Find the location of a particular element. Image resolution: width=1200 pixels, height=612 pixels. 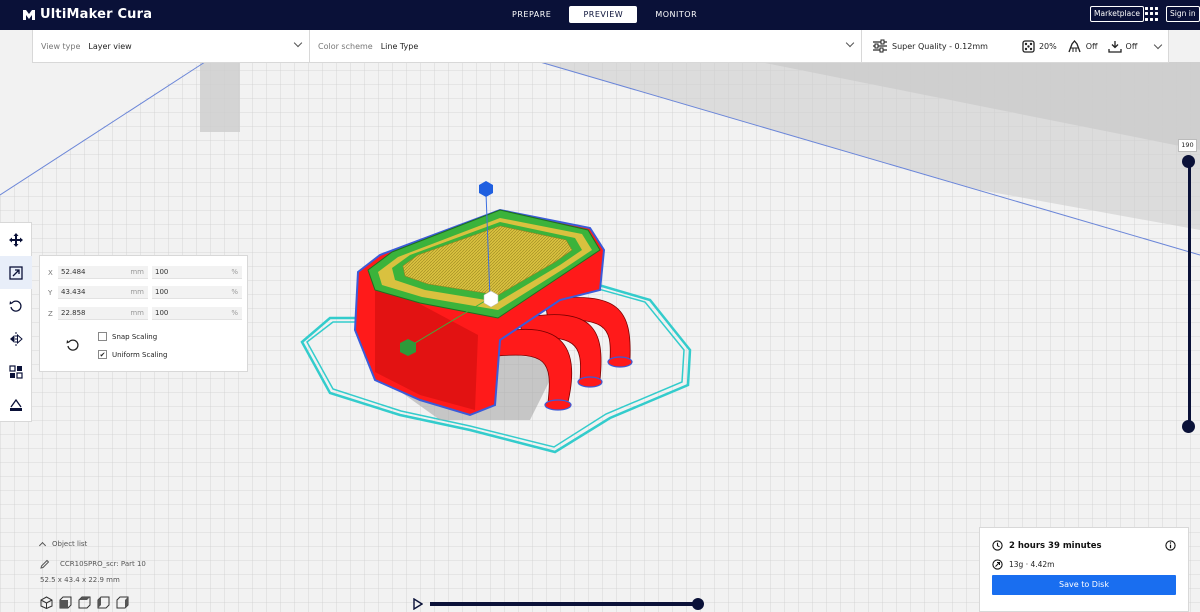

rotate-icon is located at coordinates (15, 306).